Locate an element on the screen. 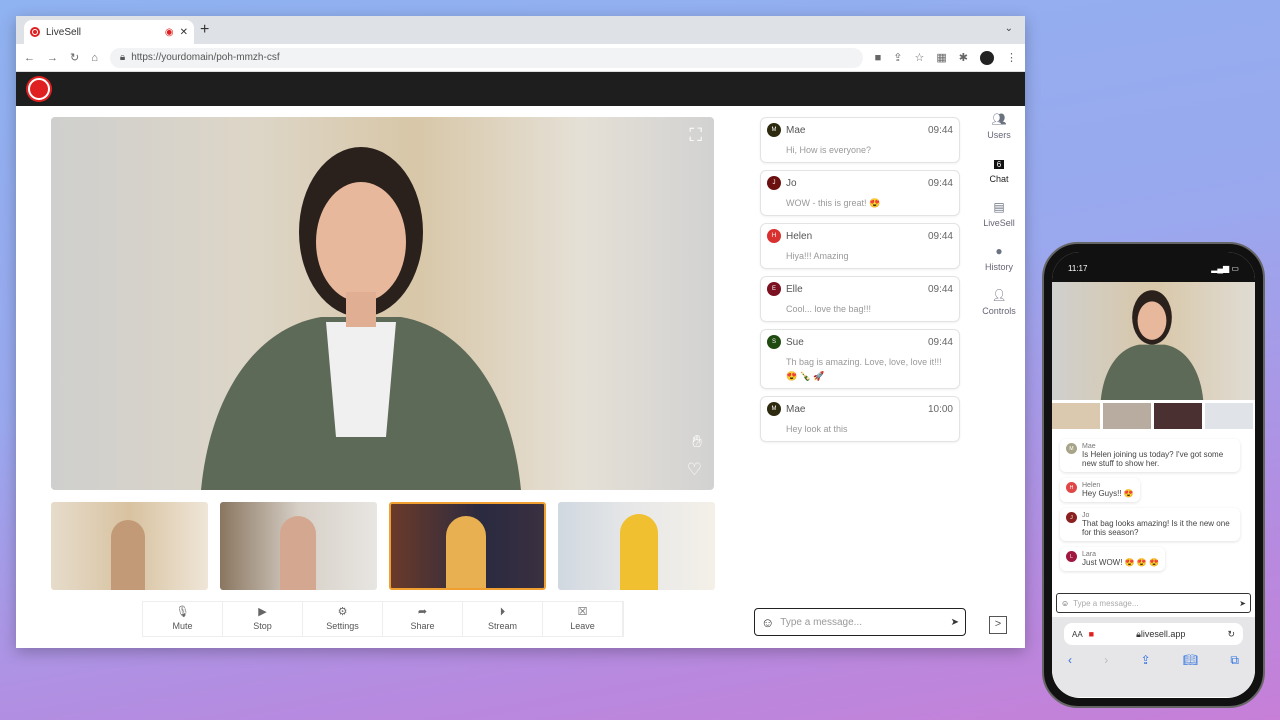  share-page-icon: ⇪ is located at coordinates (897, 57).